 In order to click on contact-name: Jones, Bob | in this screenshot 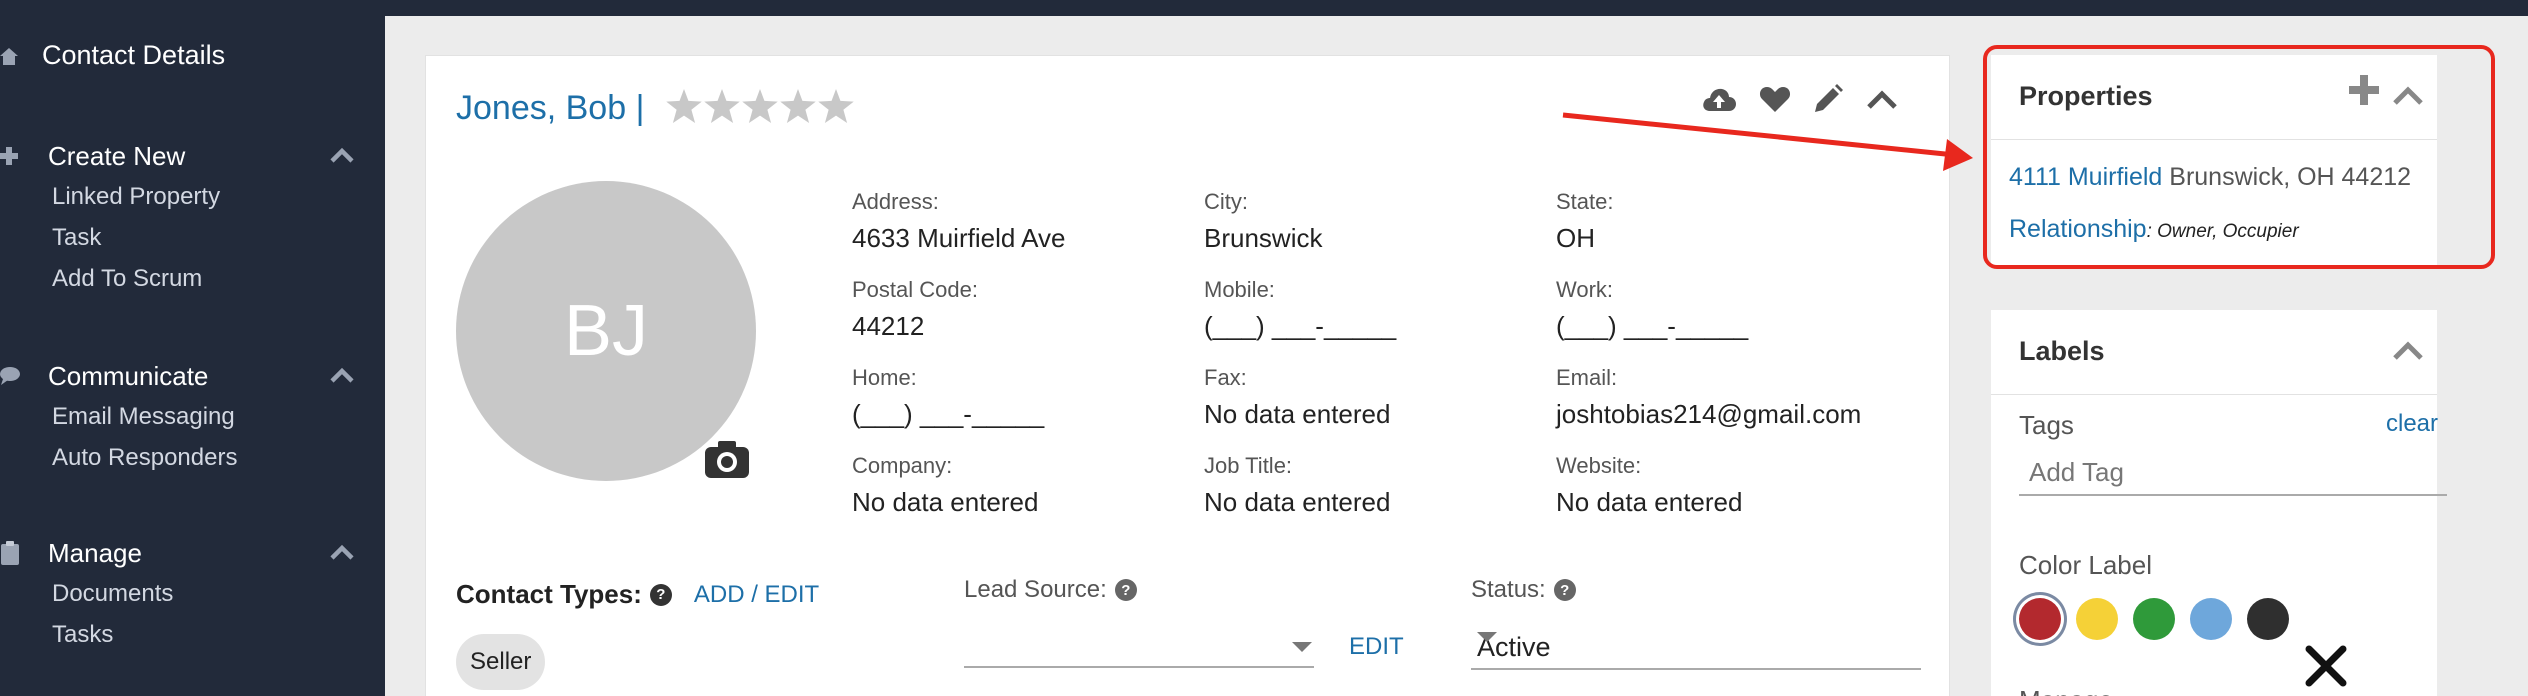, I will do `click(550, 108)`.